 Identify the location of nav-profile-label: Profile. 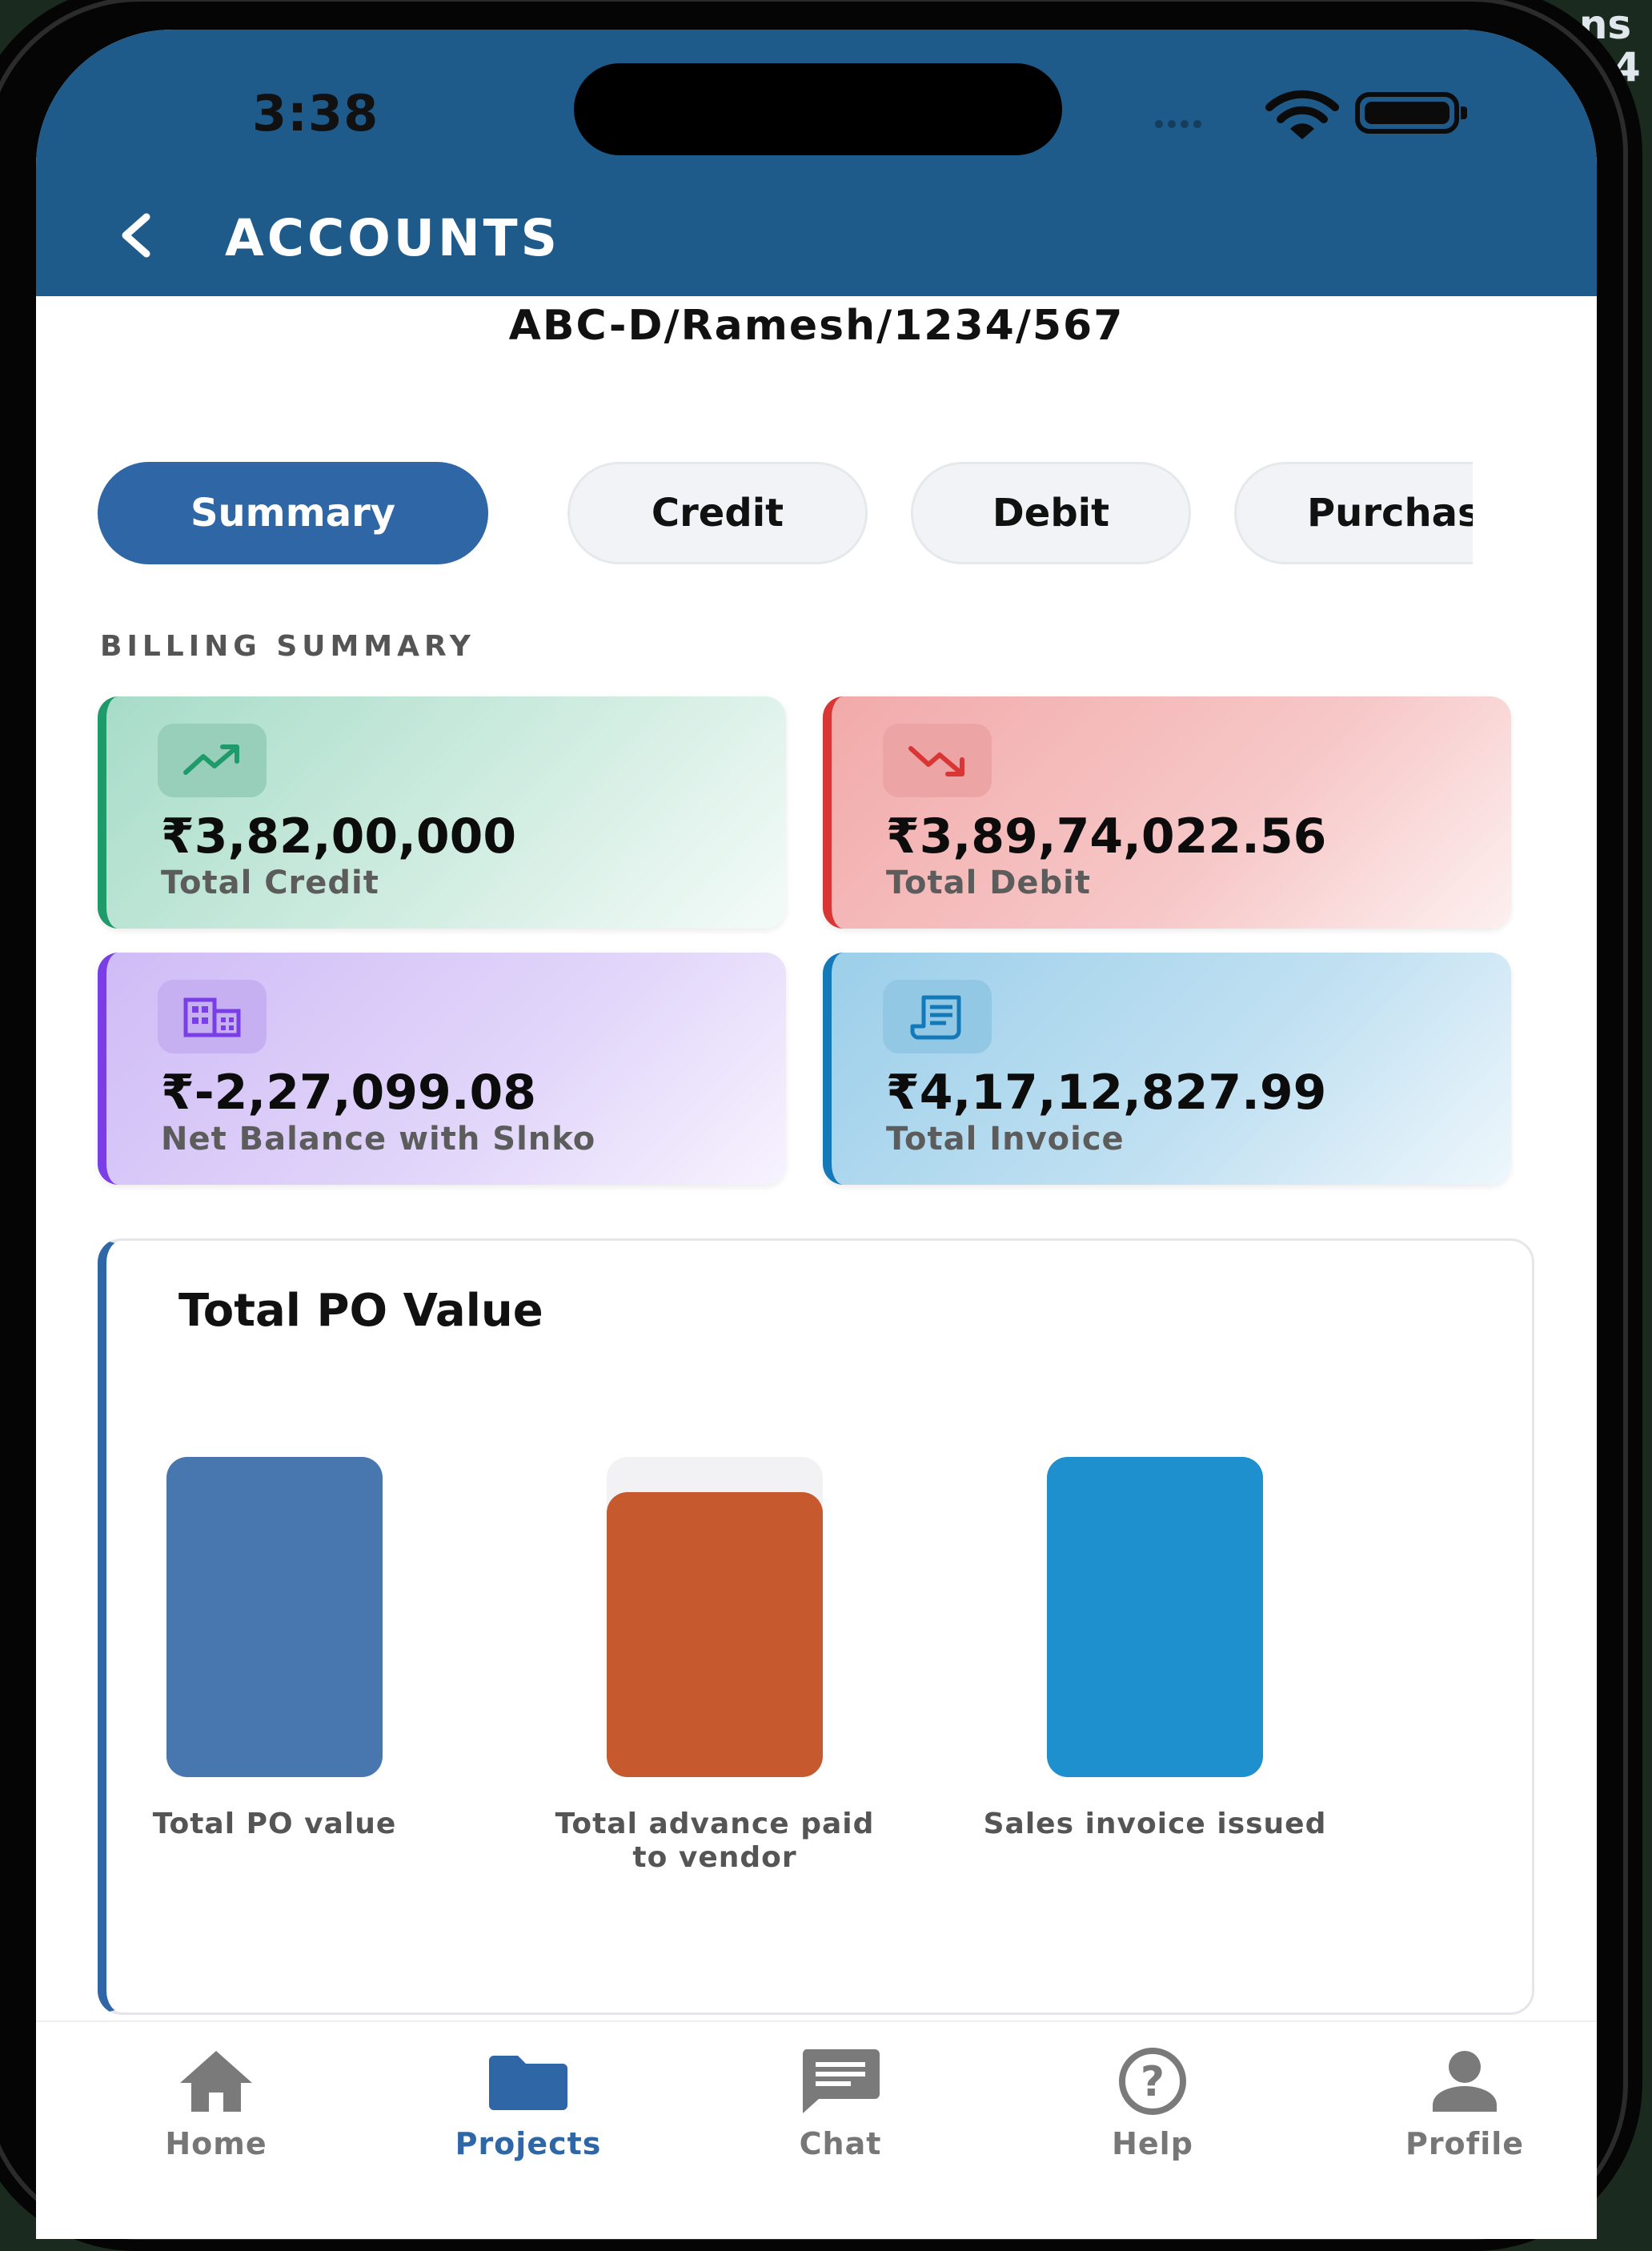
(1465, 2143).